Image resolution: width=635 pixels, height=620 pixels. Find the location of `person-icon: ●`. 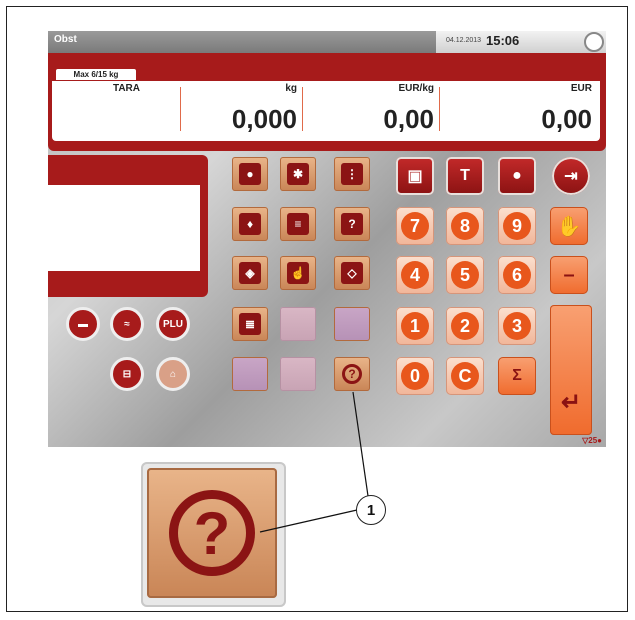

person-icon: ● is located at coordinates (517, 175).